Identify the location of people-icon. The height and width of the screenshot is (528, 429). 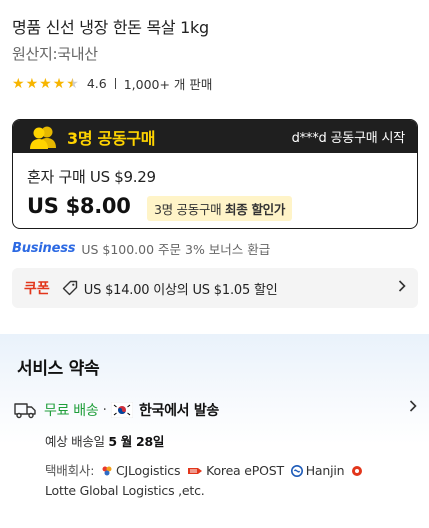
(43, 137).